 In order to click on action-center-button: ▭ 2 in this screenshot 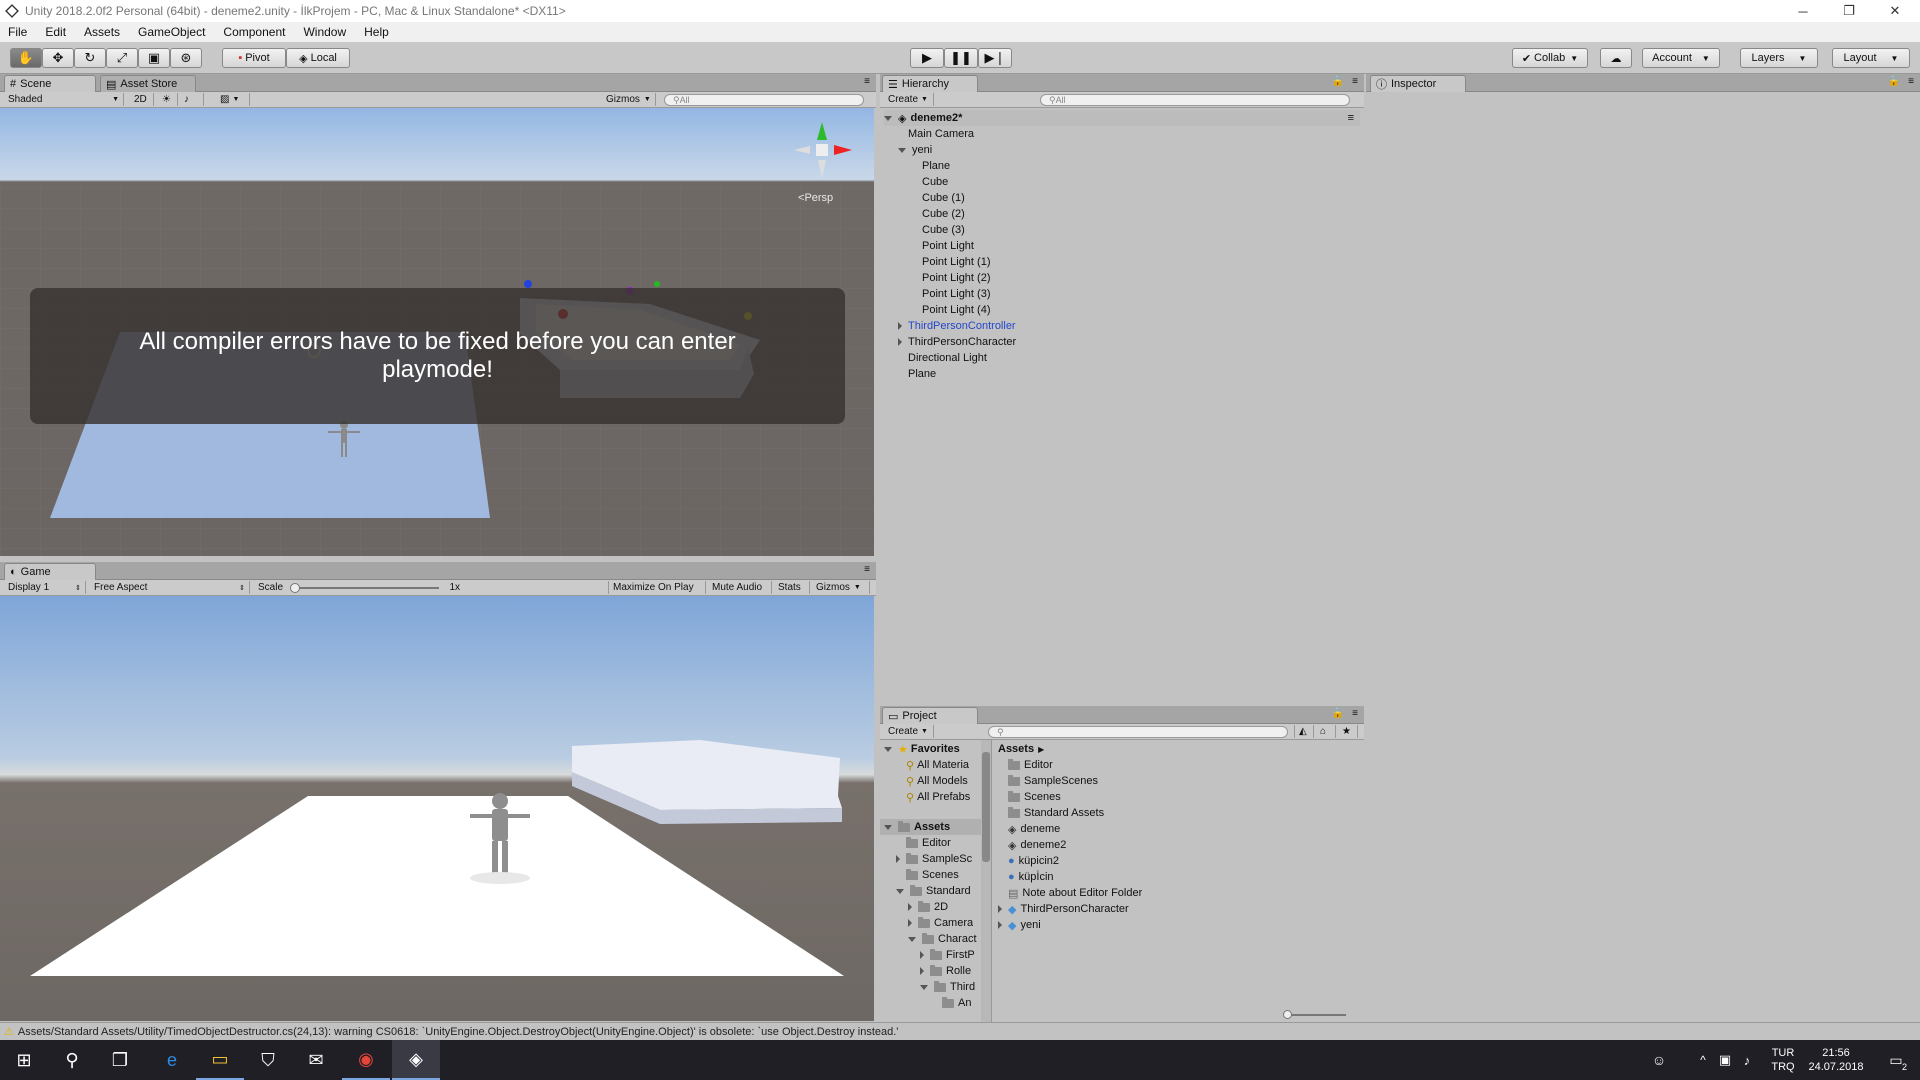, I will do `click(1896, 1060)`.